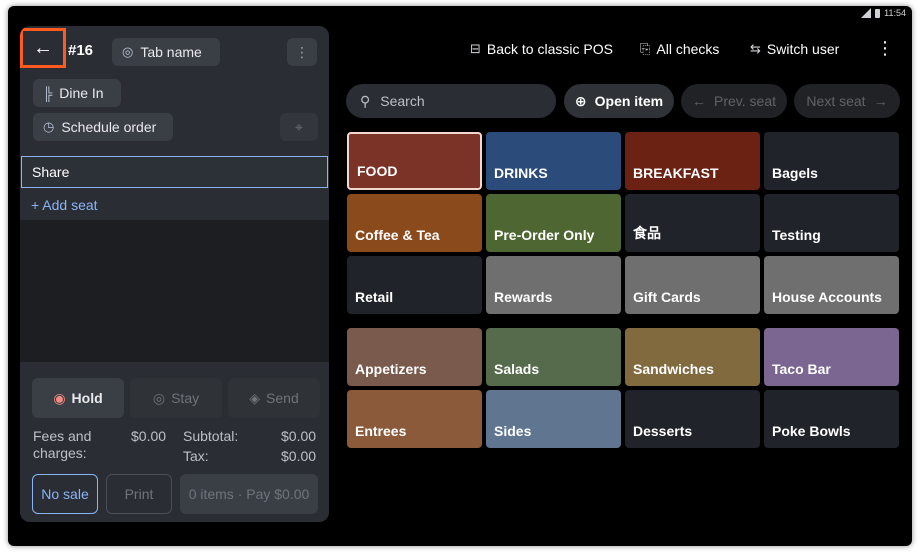 This screenshot has height=556, width=920. I want to click on next-seat-button: Next seat →, so click(847, 101).